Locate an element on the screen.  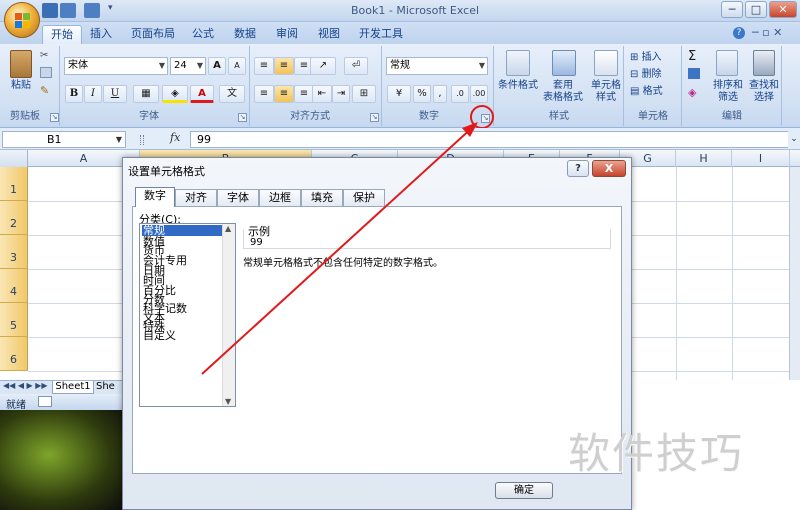
office-button is located at coordinates (22, 20).